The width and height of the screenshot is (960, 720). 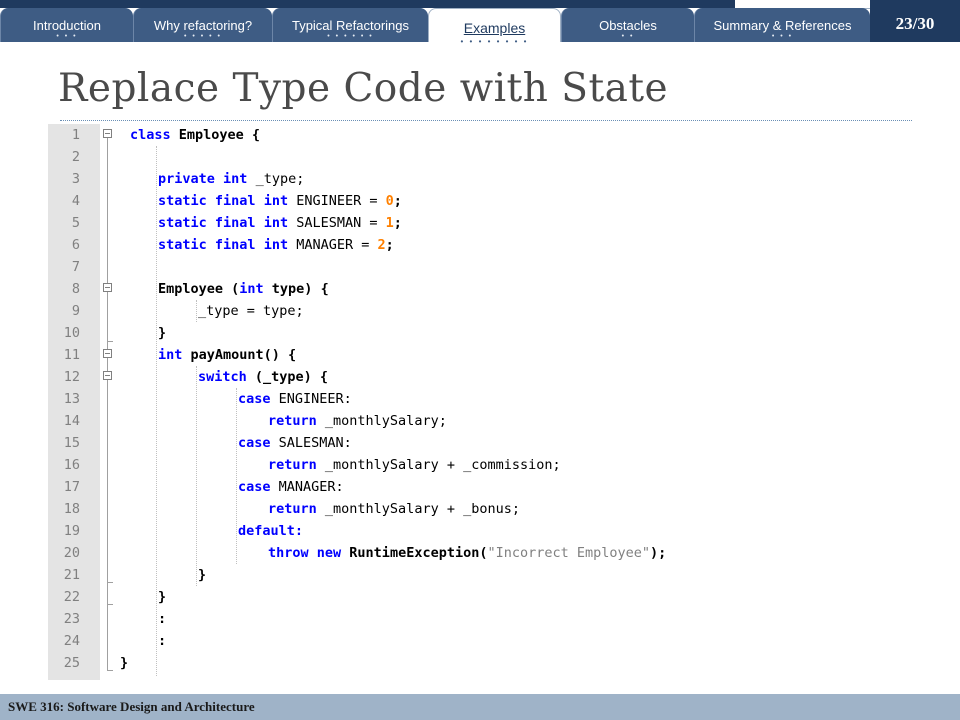 I want to click on code-line: 17 case MANAGER:, so click(x=478, y=487).